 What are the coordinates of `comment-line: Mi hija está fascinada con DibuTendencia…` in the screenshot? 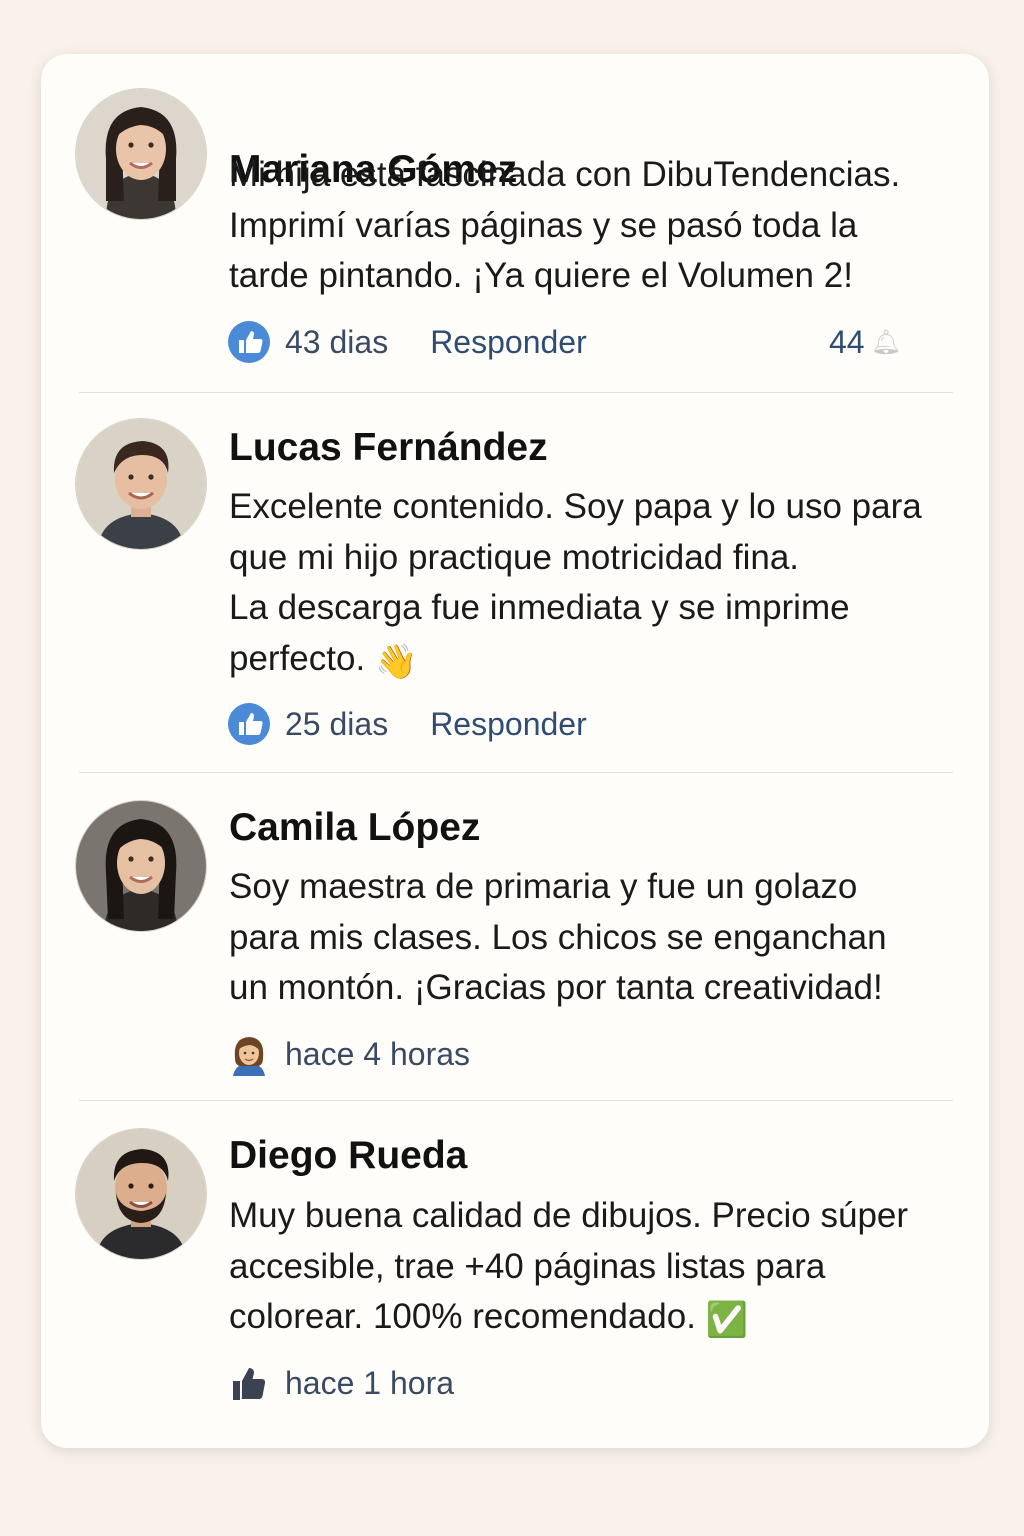 It's located at (565, 174).